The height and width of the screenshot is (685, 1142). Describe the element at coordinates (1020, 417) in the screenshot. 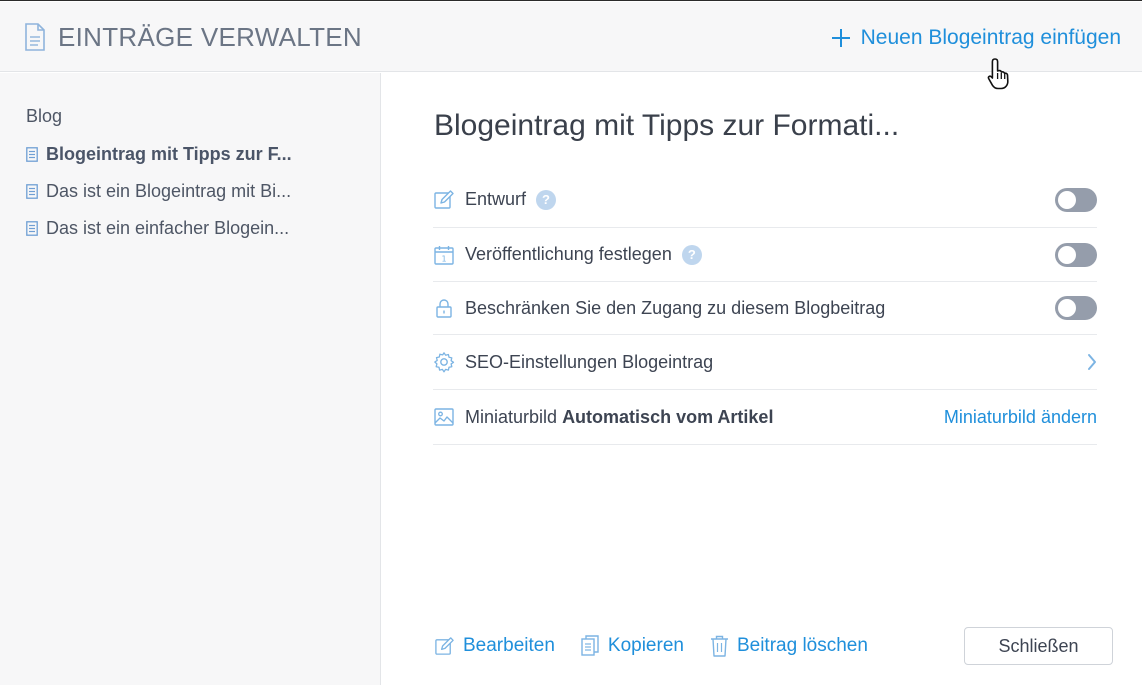

I see `change-thumbnail-link: Miniaturbild ändern` at that location.